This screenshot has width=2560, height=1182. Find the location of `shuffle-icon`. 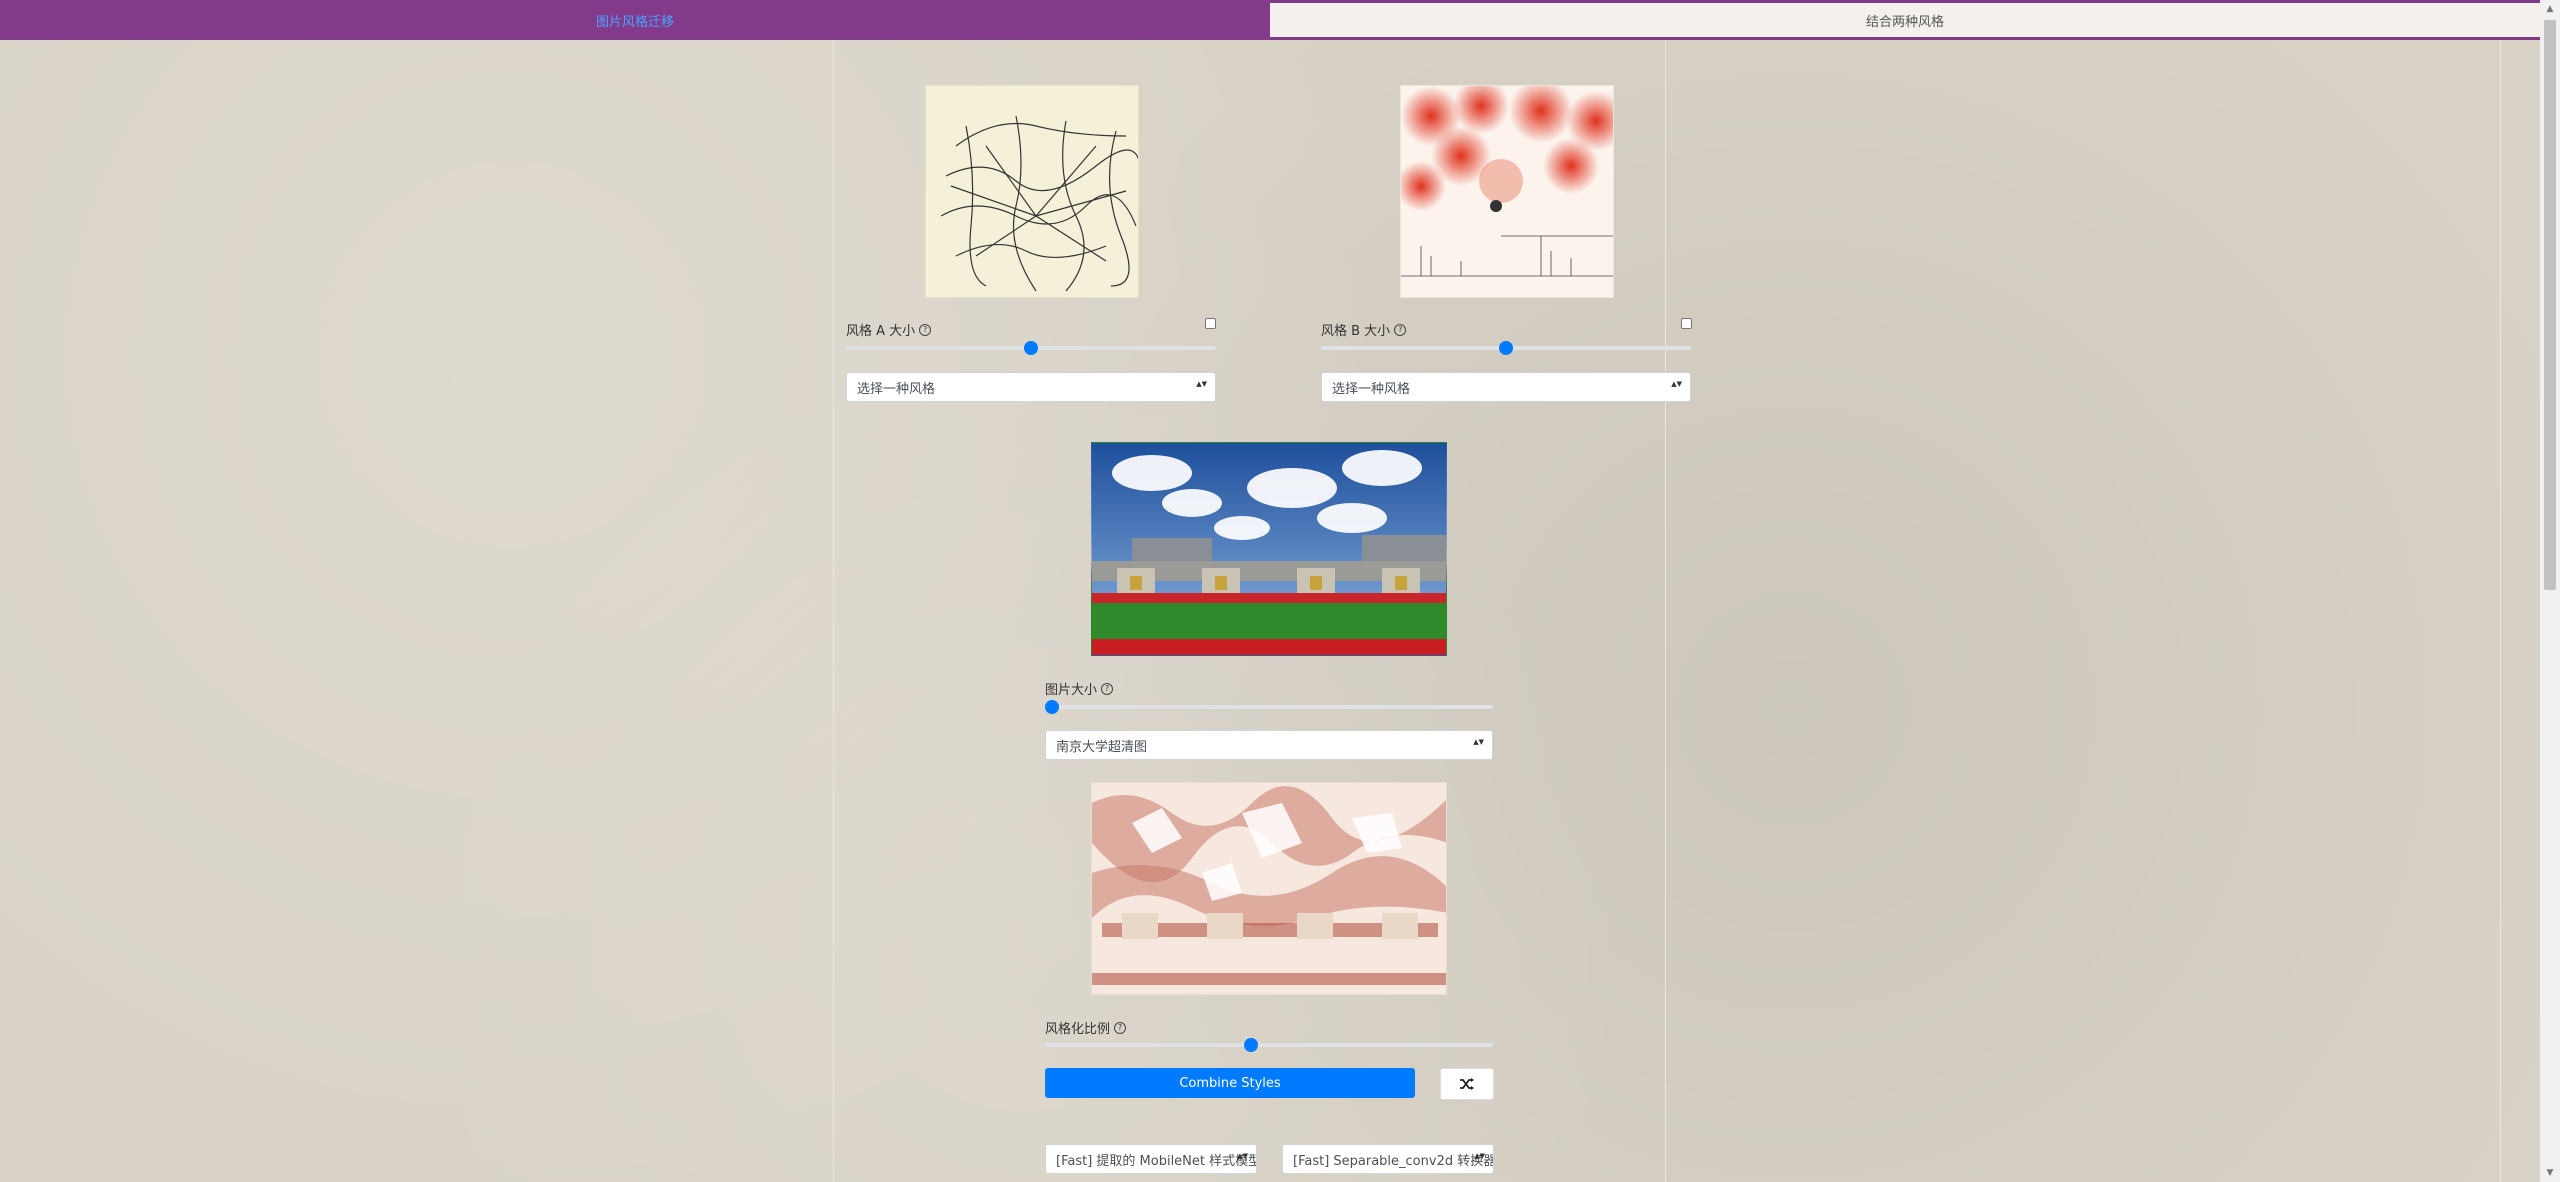

shuffle-icon is located at coordinates (1467, 1084).